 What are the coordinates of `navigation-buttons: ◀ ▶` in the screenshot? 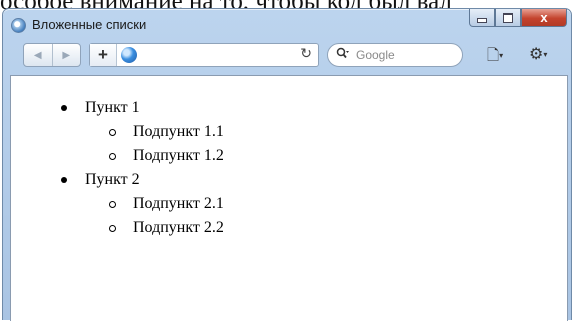 It's located at (52, 55).